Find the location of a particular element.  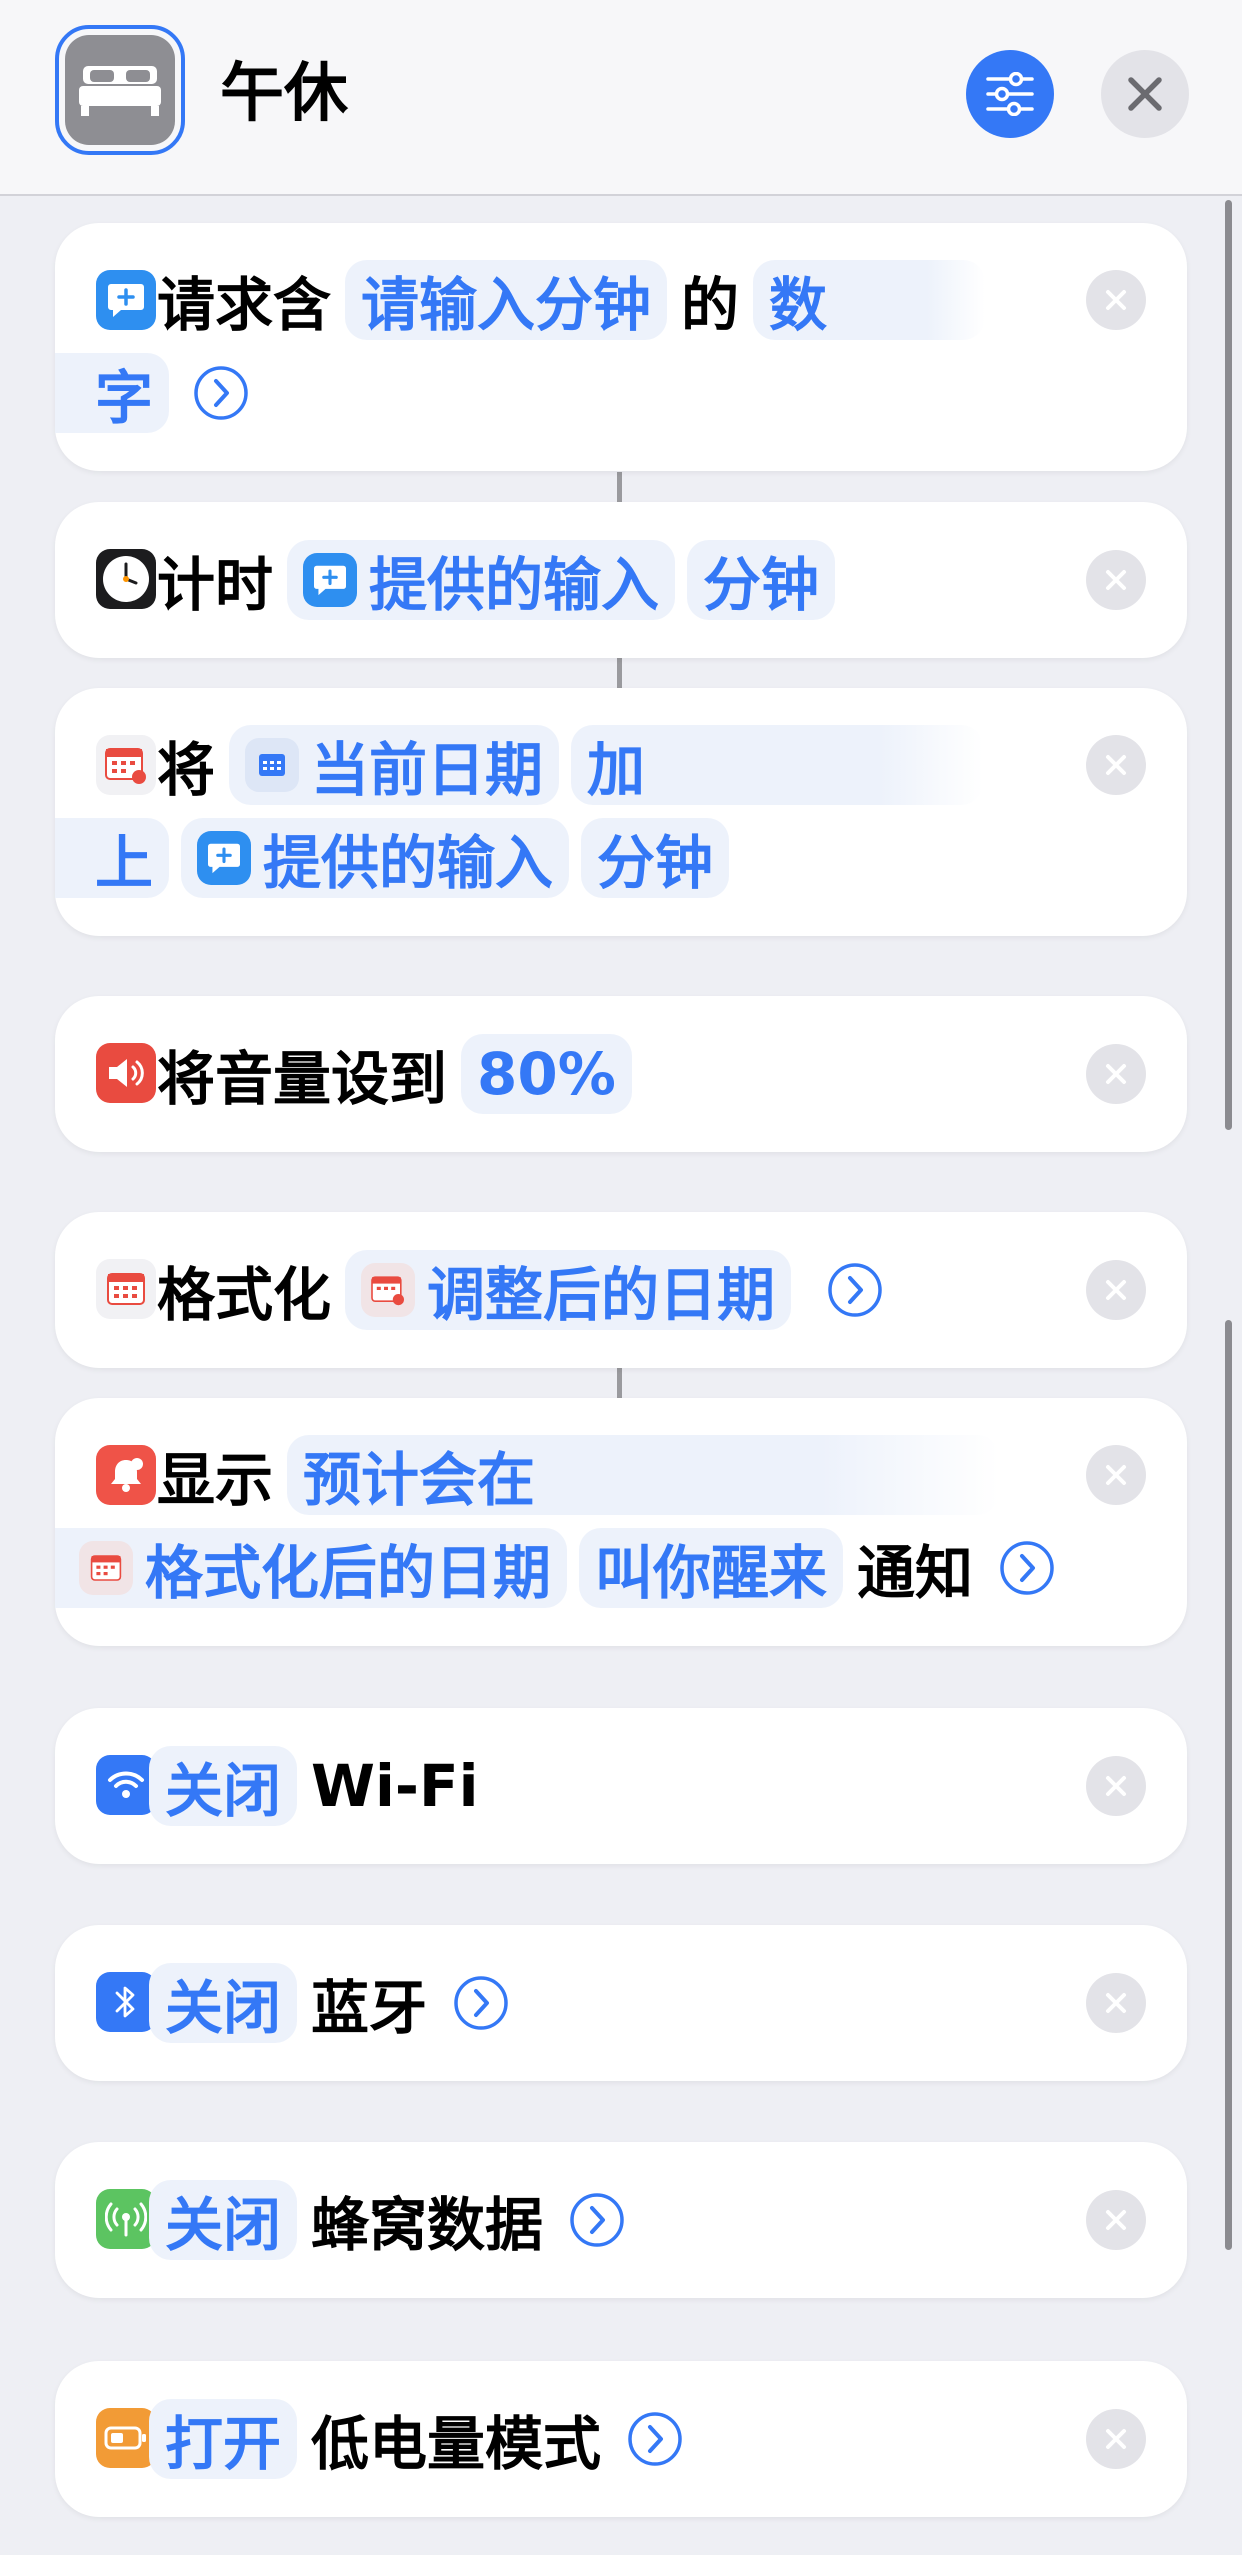

clock-icon is located at coordinates (126, 579).